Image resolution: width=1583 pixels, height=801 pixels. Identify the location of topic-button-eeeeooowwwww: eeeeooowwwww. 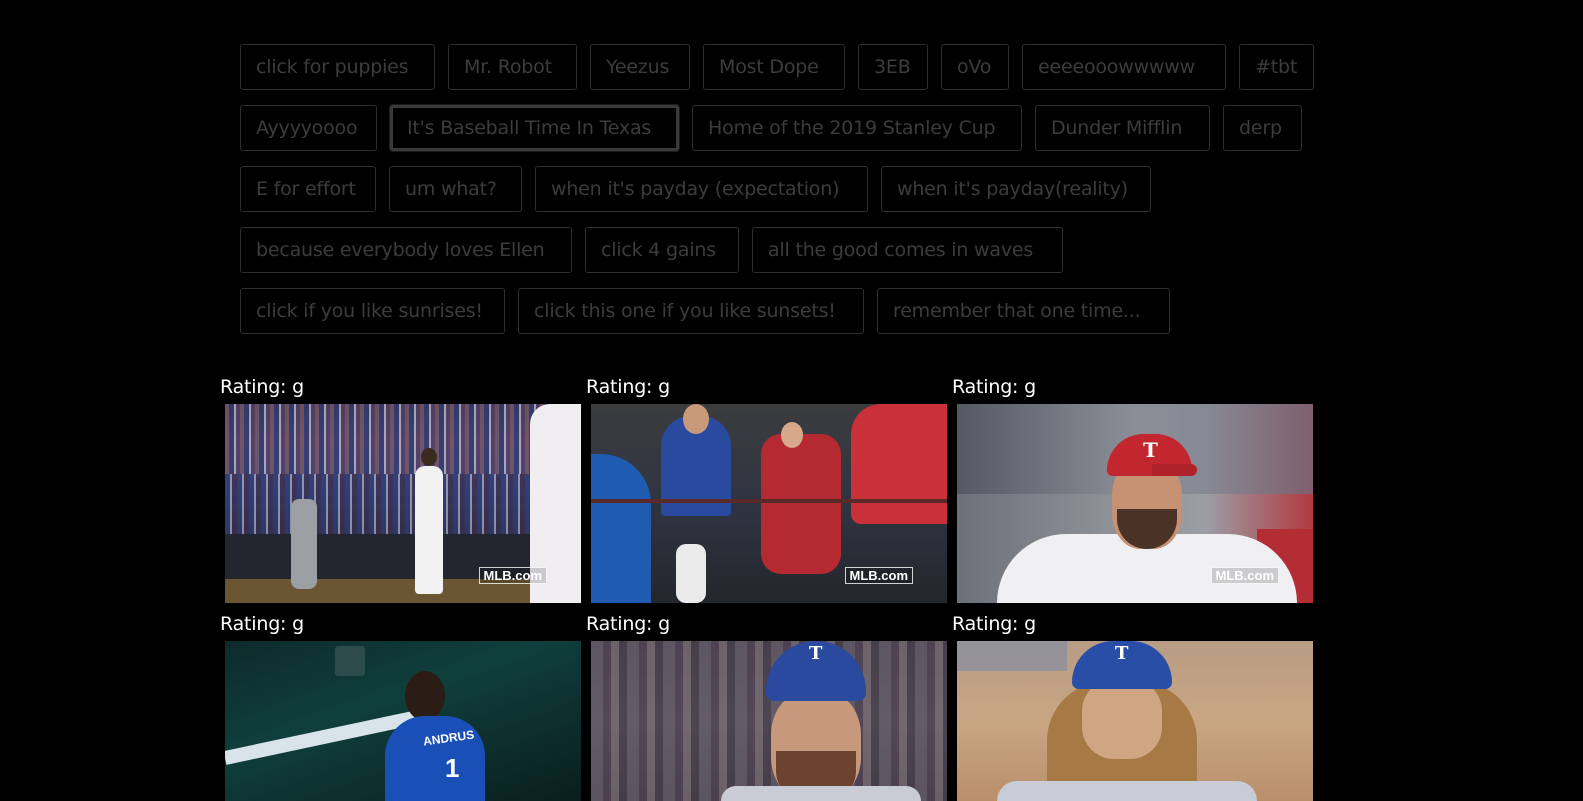
(1124, 67).